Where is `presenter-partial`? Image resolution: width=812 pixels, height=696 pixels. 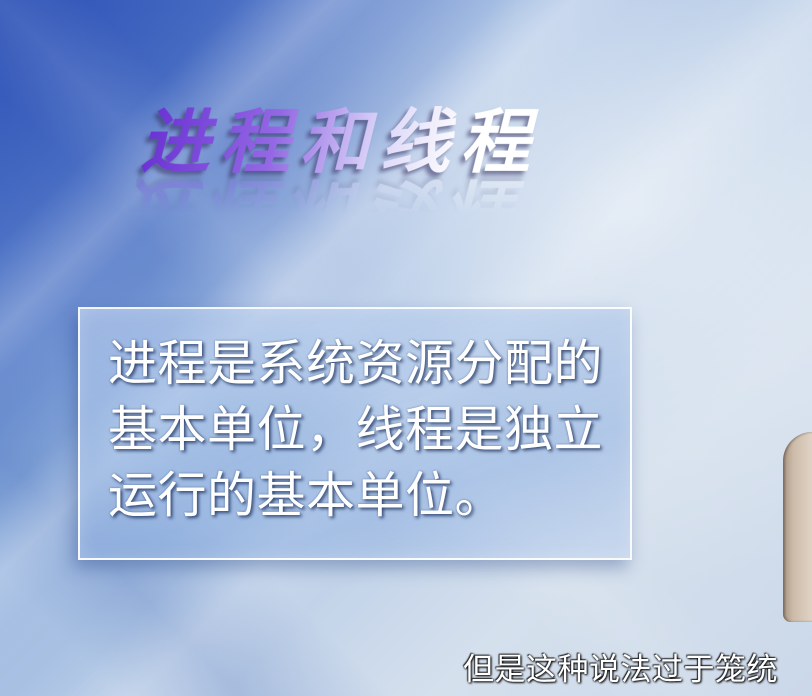
presenter-partial is located at coordinates (797, 527).